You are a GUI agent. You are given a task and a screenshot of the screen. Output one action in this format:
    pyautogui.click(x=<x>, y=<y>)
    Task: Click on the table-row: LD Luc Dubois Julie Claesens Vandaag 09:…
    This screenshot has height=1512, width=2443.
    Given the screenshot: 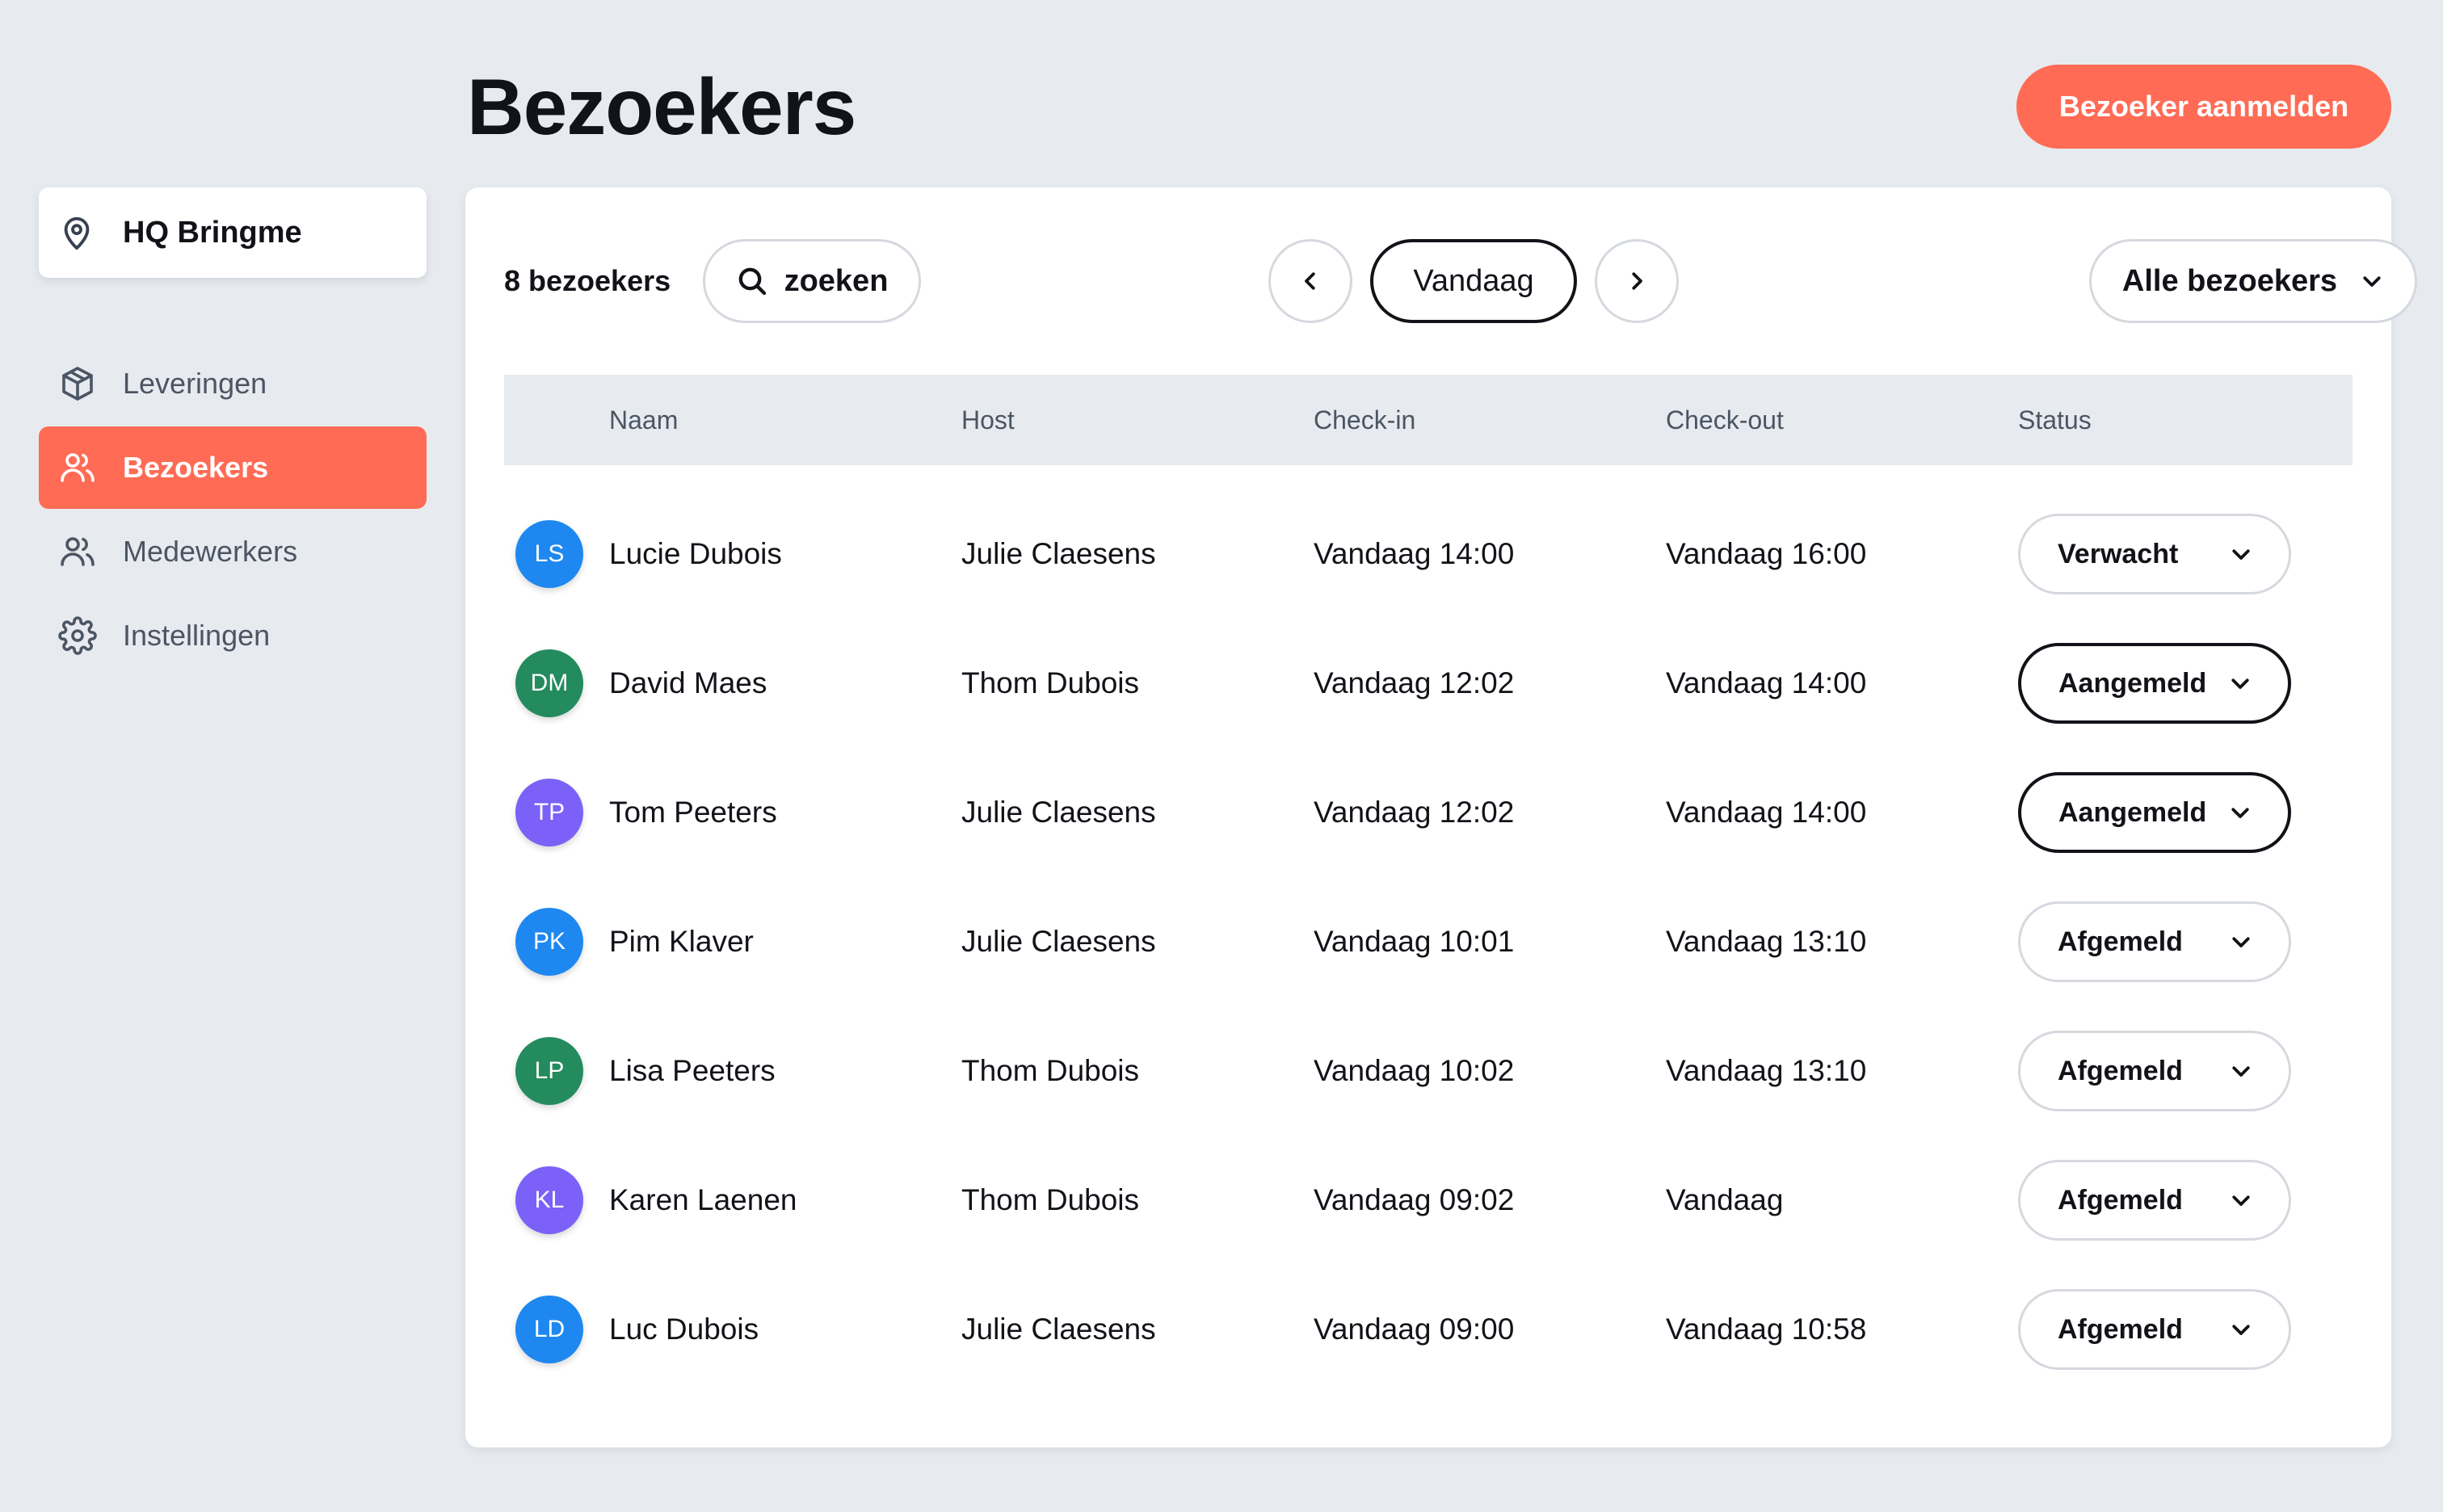 What is the action you would take?
    pyautogui.click(x=1428, y=1329)
    